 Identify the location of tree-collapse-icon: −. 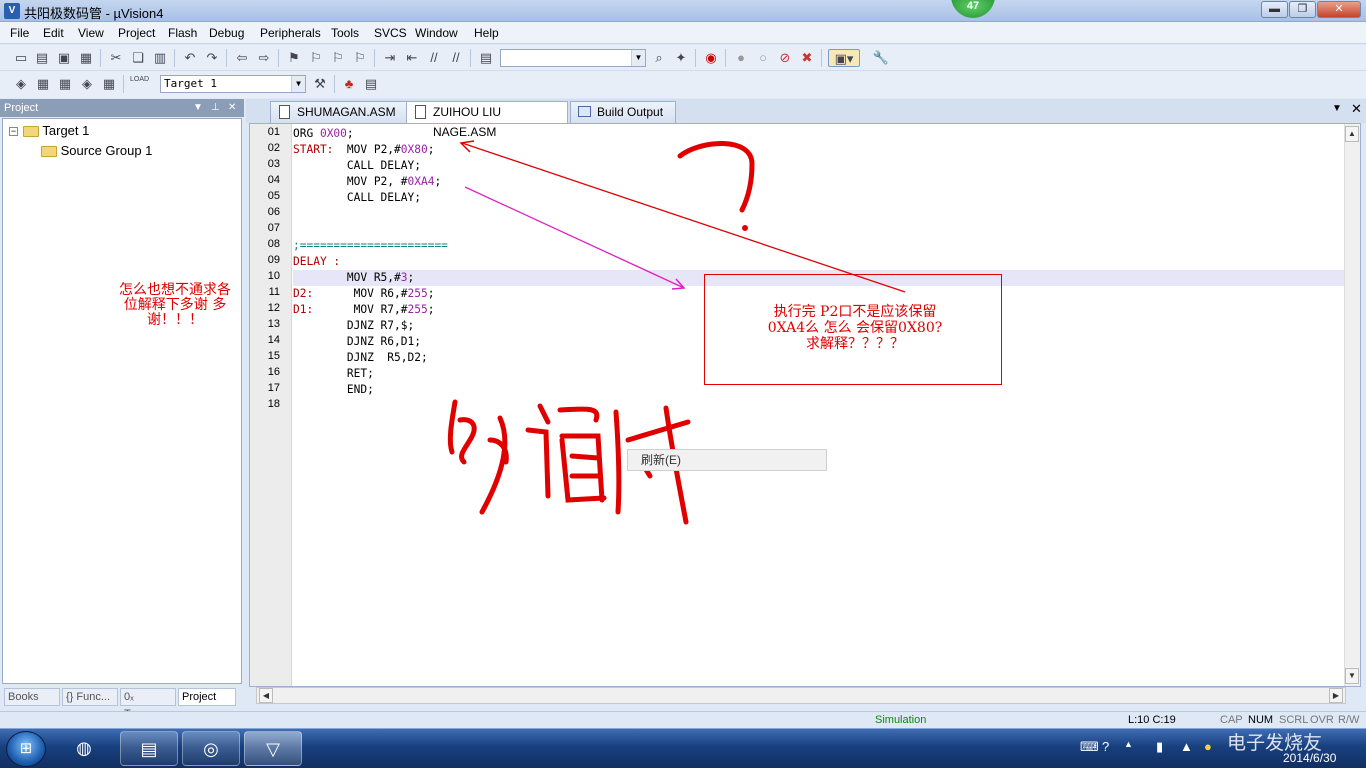
(13, 131).